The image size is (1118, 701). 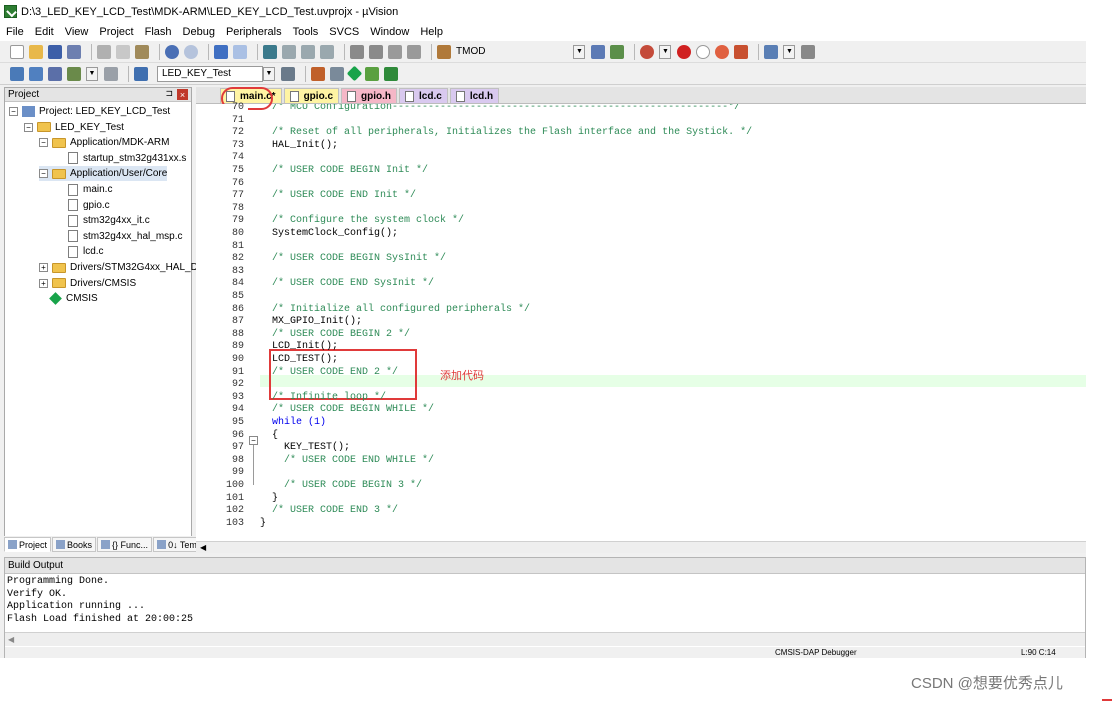 What do you see at coordinates (431, 32) in the screenshot?
I see `menu-help: Help` at bounding box center [431, 32].